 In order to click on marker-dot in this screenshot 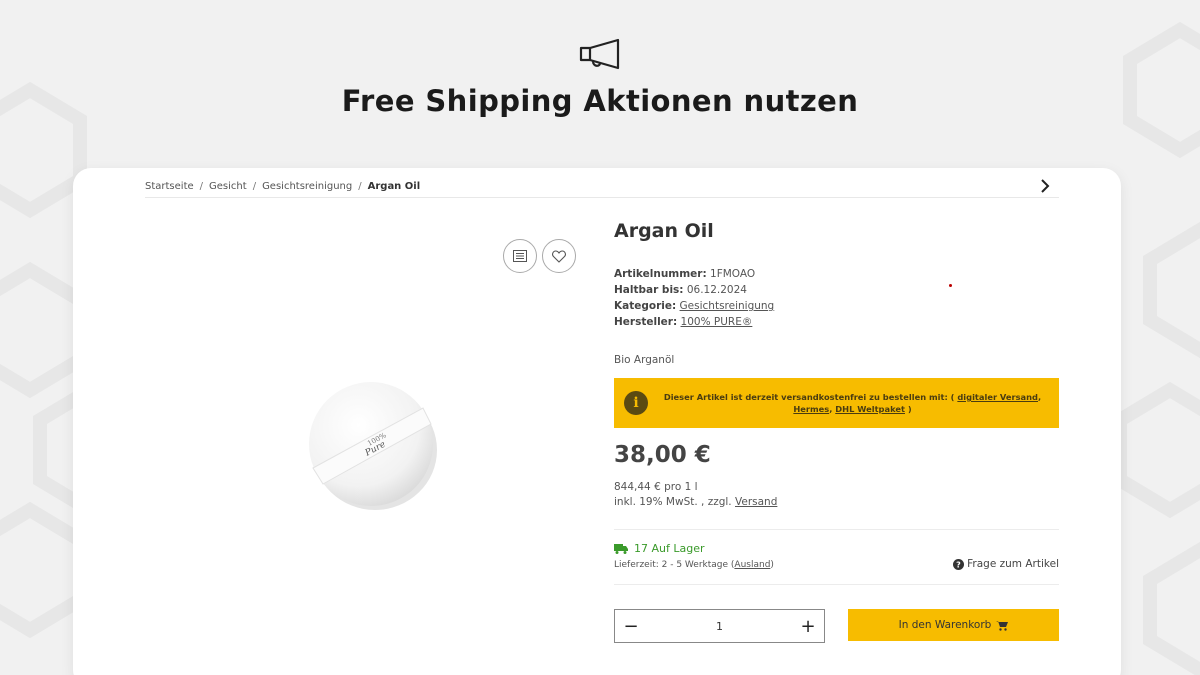, I will do `click(950, 285)`.